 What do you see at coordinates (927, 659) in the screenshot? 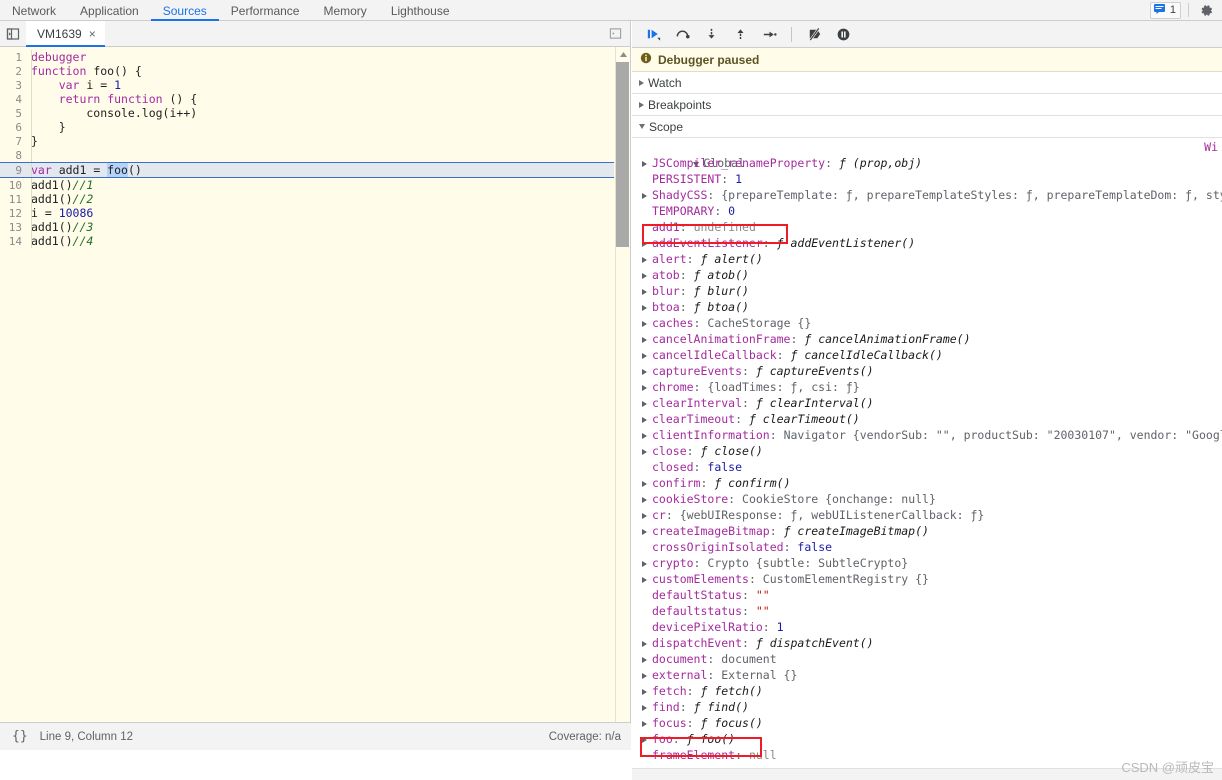
I see `scope-property-document: document` at bounding box center [927, 659].